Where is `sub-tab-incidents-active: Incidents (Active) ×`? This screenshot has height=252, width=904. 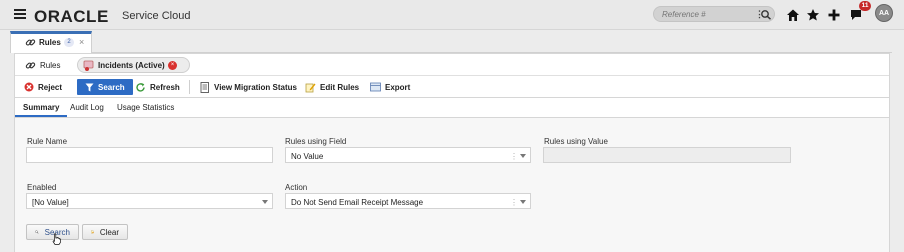 sub-tab-incidents-active: Incidents (Active) × is located at coordinates (133, 65).